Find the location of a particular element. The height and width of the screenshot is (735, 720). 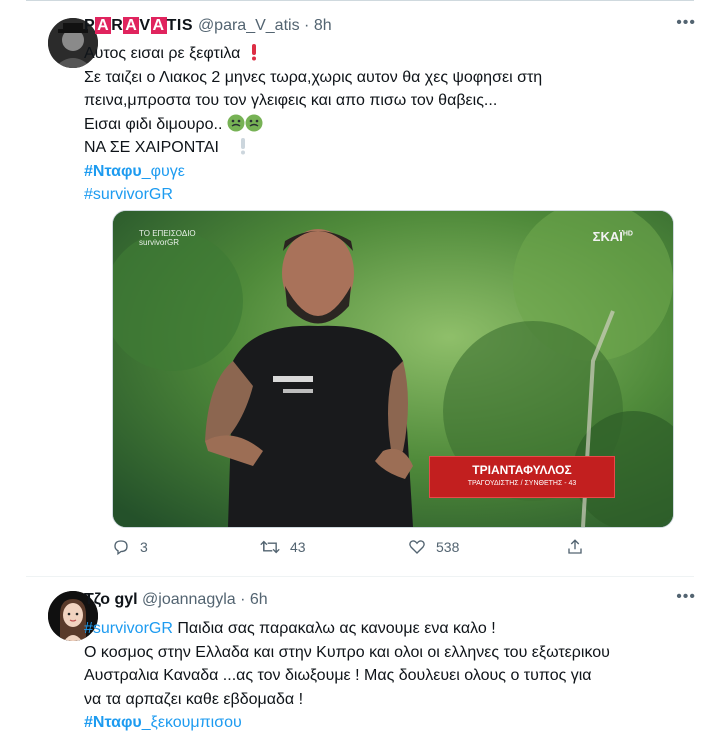

like-button: 538 is located at coordinates (433, 547).